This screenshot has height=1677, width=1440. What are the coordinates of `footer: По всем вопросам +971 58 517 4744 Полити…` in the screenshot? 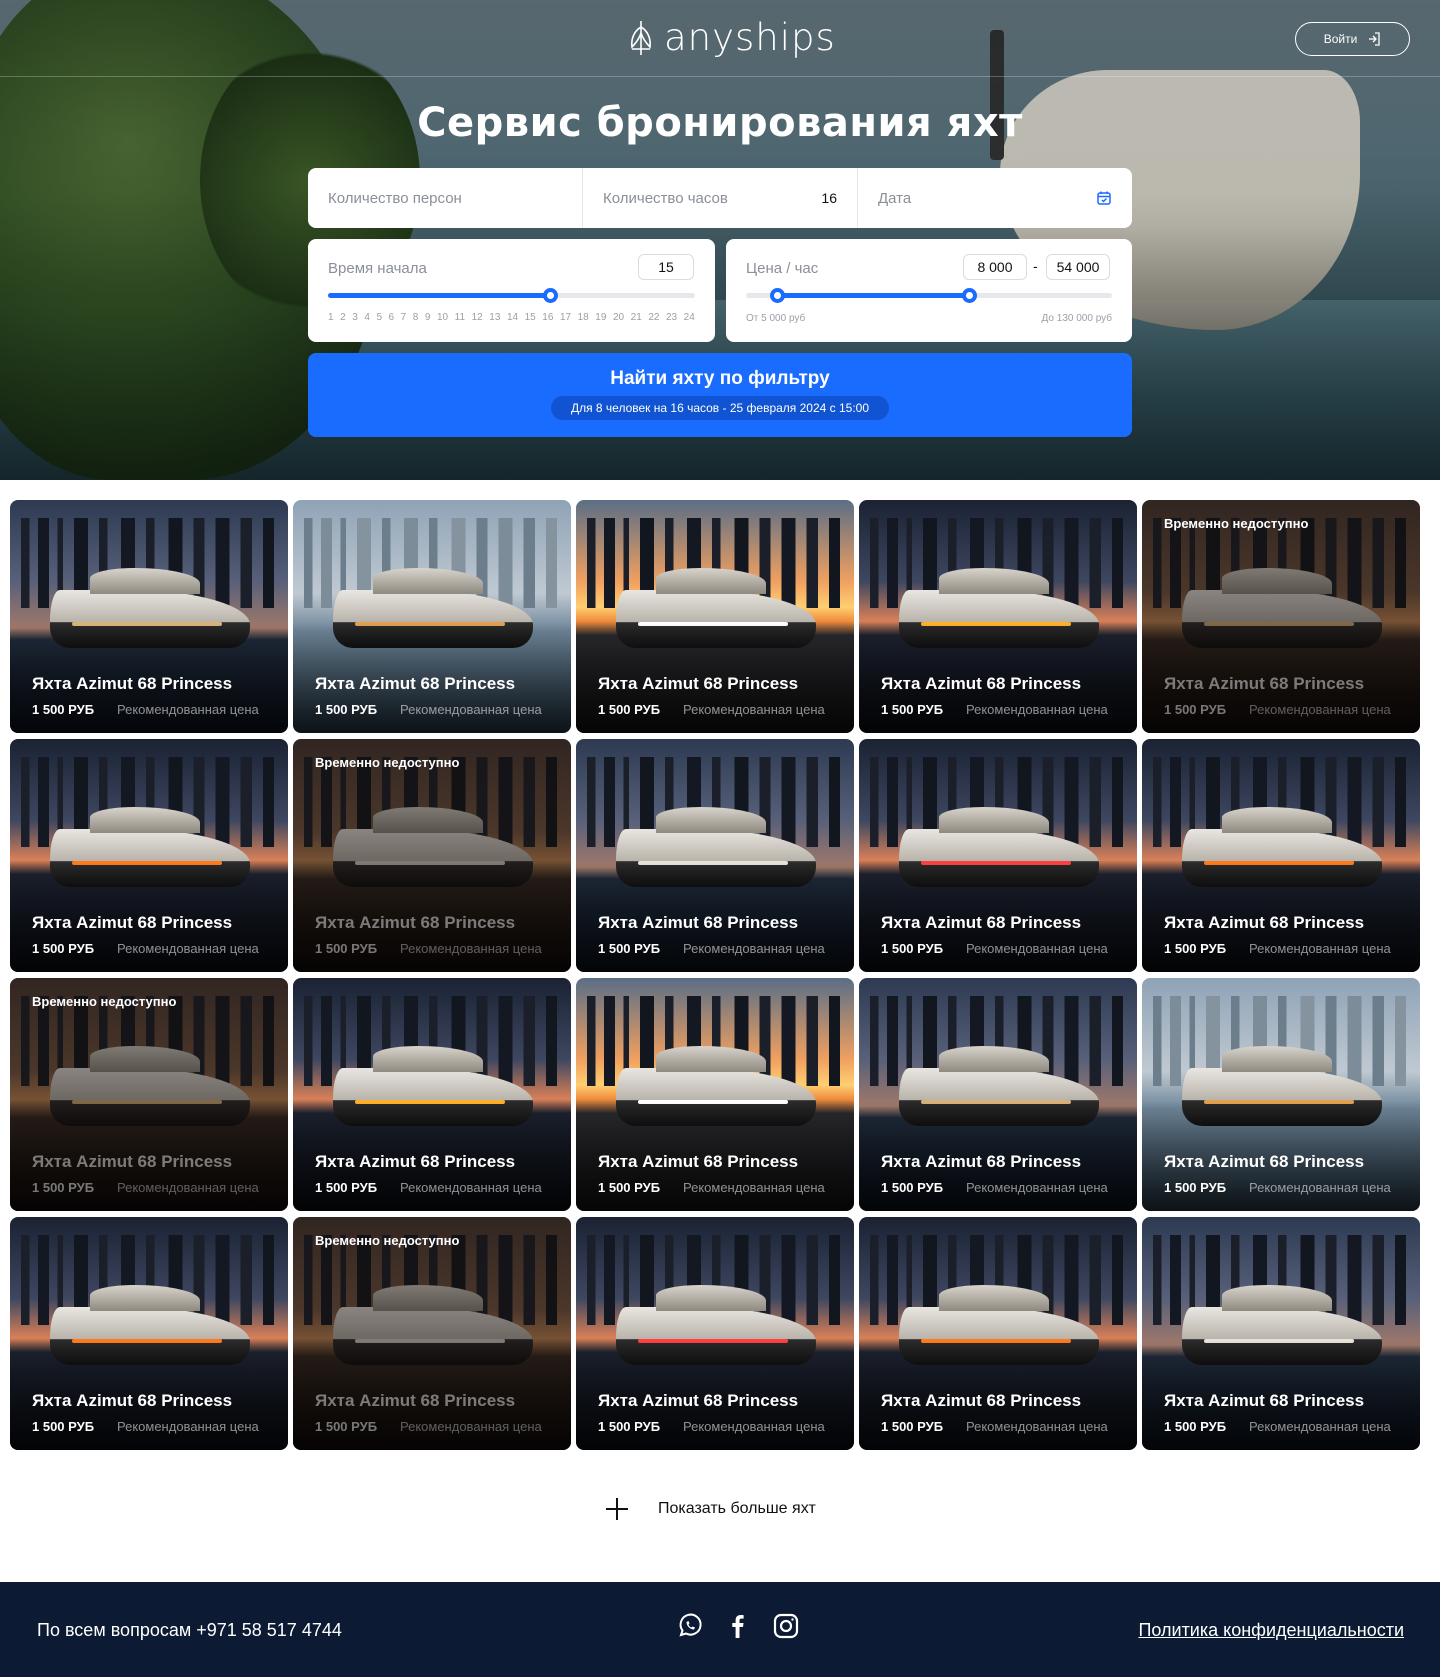 It's located at (720, 1629).